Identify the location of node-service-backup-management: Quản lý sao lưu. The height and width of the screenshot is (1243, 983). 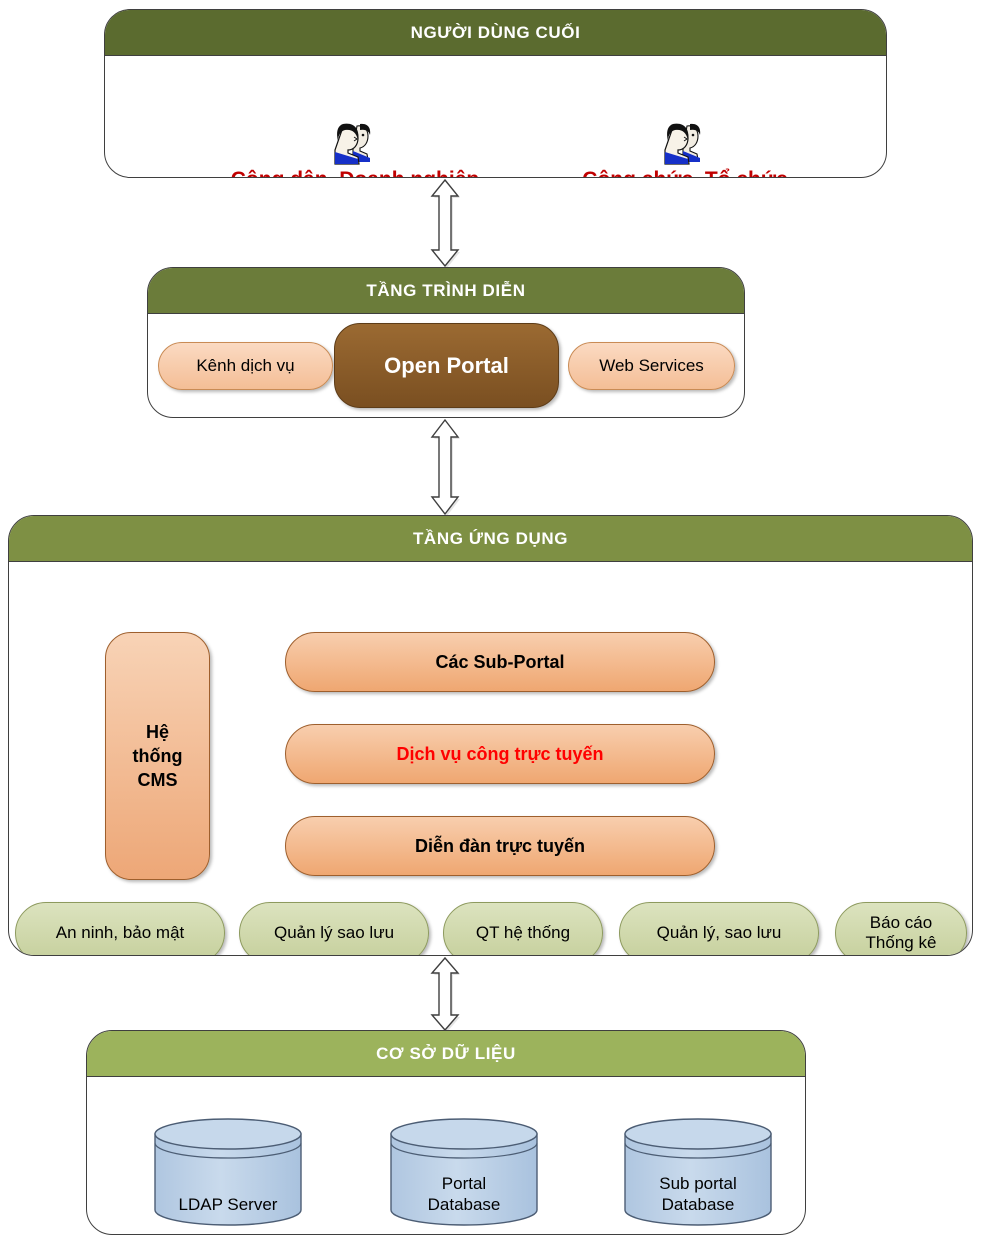
(334, 928).